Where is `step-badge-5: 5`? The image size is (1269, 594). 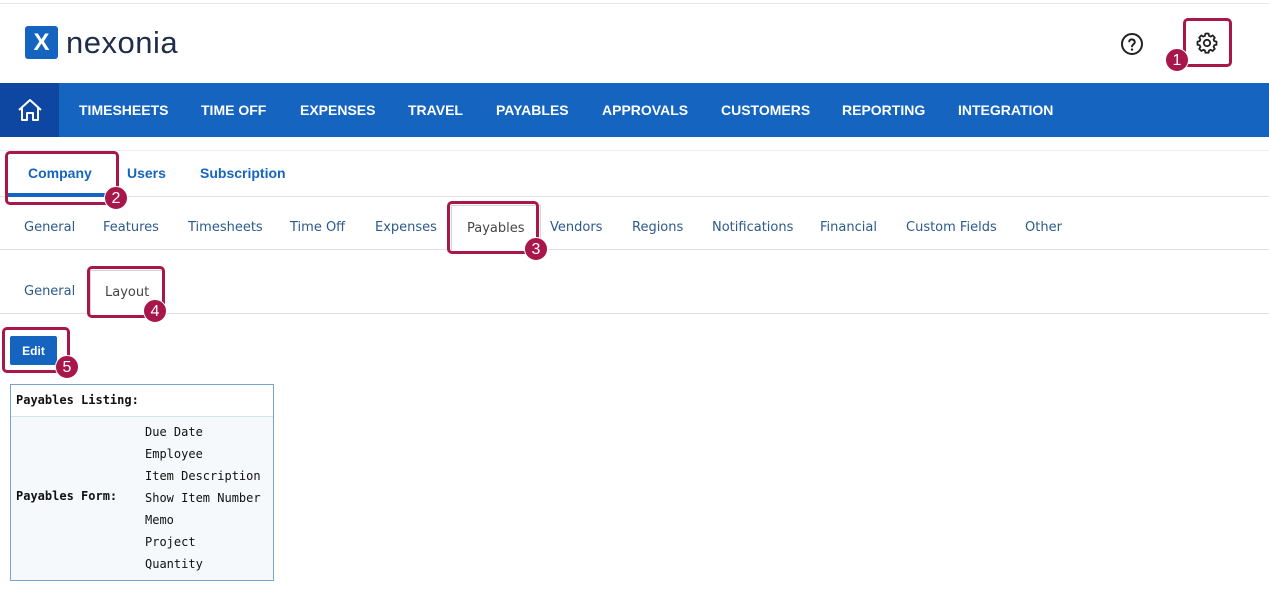 step-badge-5: 5 is located at coordinates (67, 367).